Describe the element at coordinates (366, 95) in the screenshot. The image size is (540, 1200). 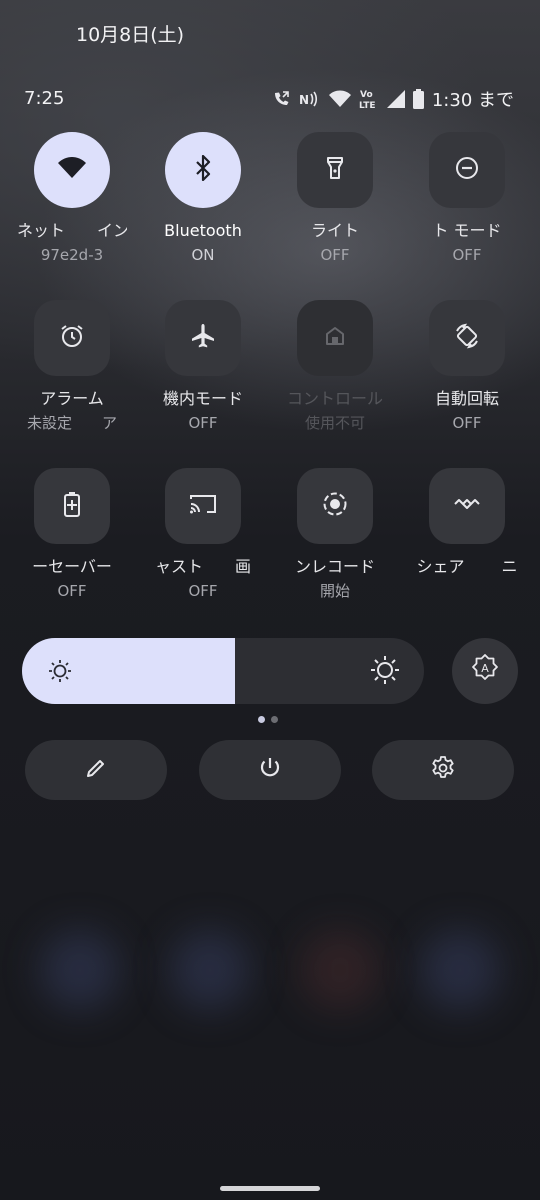
I see `svg-text: Vo` at that location.